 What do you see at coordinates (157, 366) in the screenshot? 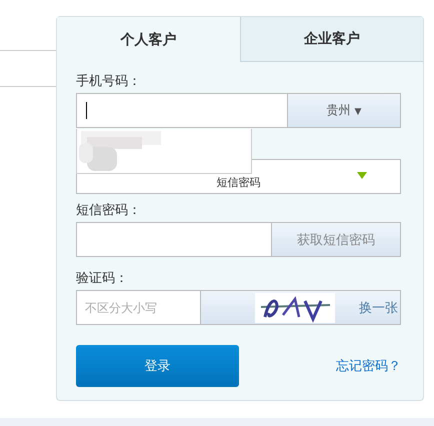
I see `login-button: 登录` at bounding box center [157, 366].